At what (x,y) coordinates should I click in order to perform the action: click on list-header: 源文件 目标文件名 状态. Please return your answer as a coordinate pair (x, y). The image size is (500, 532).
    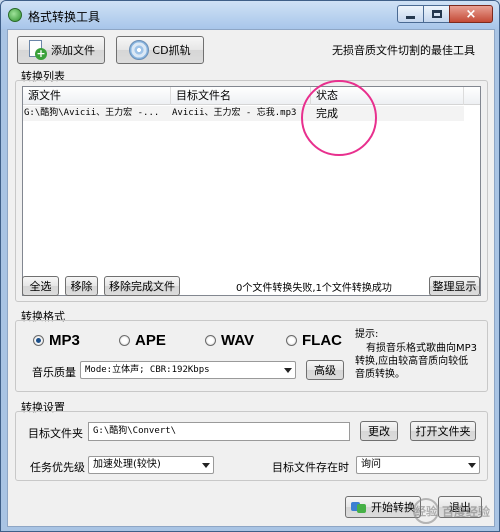
    Looking at the image, I should click on (251, 96).